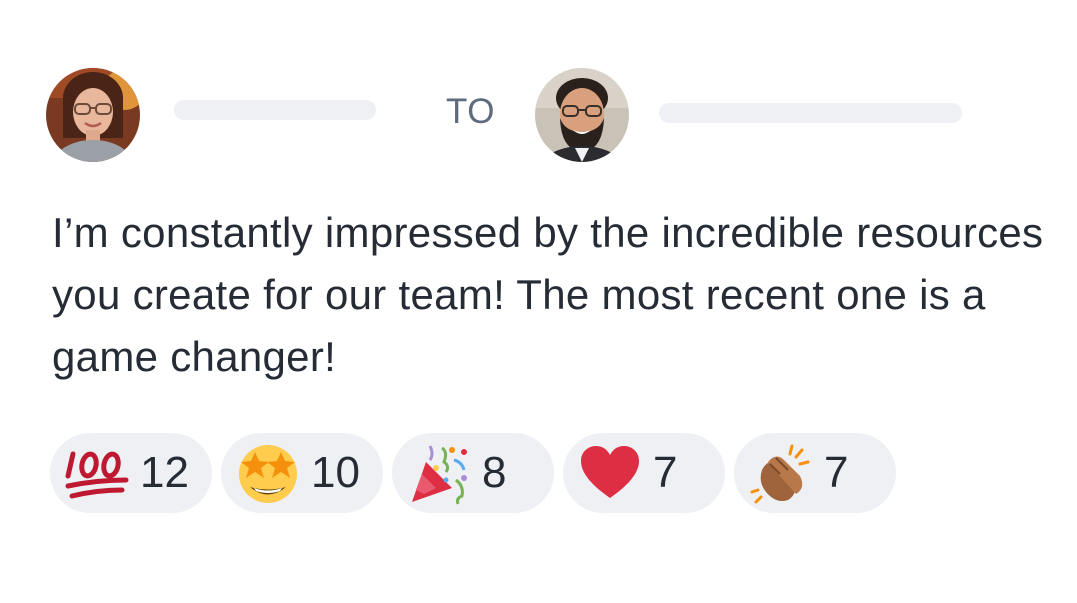  What do you see at coordinates (582, 115) in the screenshot?
I see `recipient-avatar` at bounding box center [582, 115].